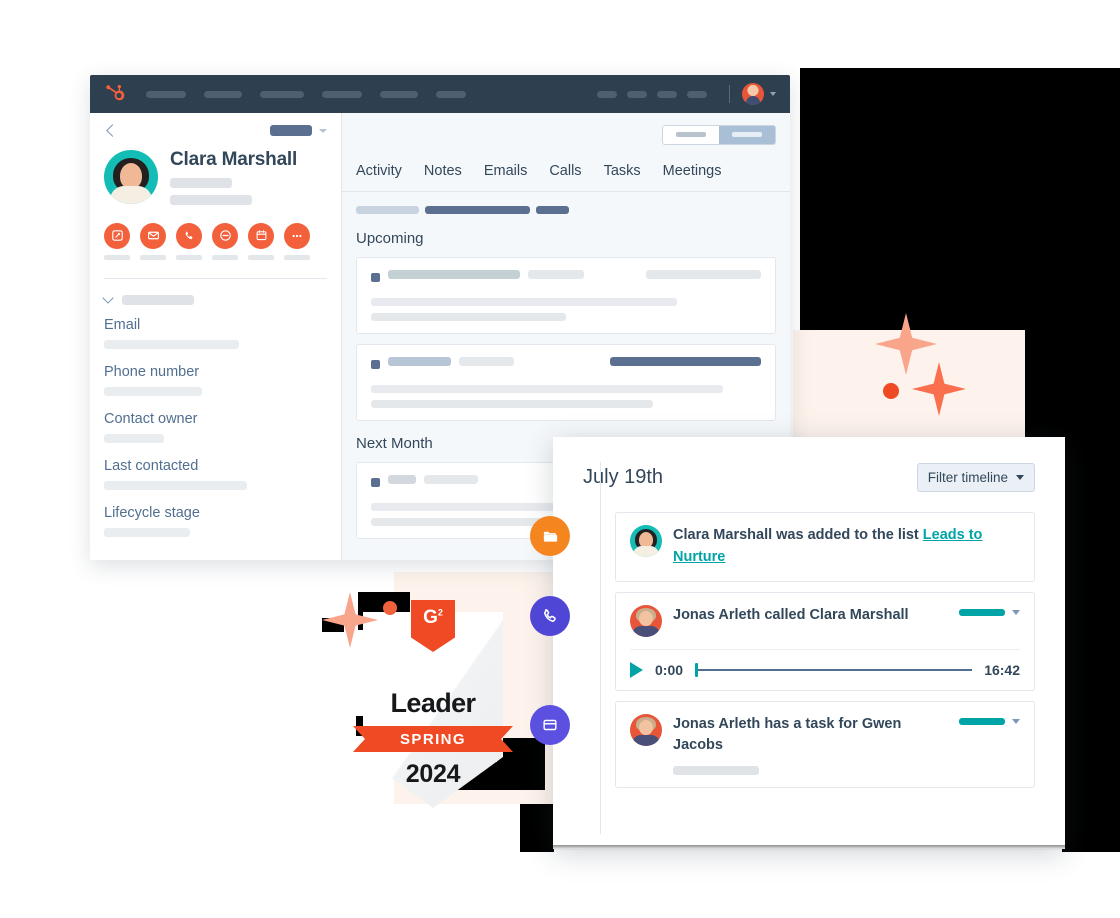 This screenshot has width=1120, height=918. I want to click on property-last-contacted: Last contacted, so click(215, 474).